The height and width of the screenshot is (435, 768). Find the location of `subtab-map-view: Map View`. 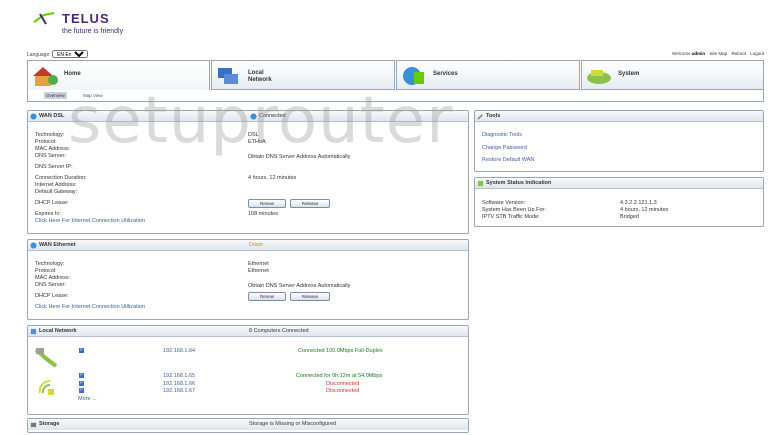

subtab-map-view: Map View is located at coordinates (93, 95).